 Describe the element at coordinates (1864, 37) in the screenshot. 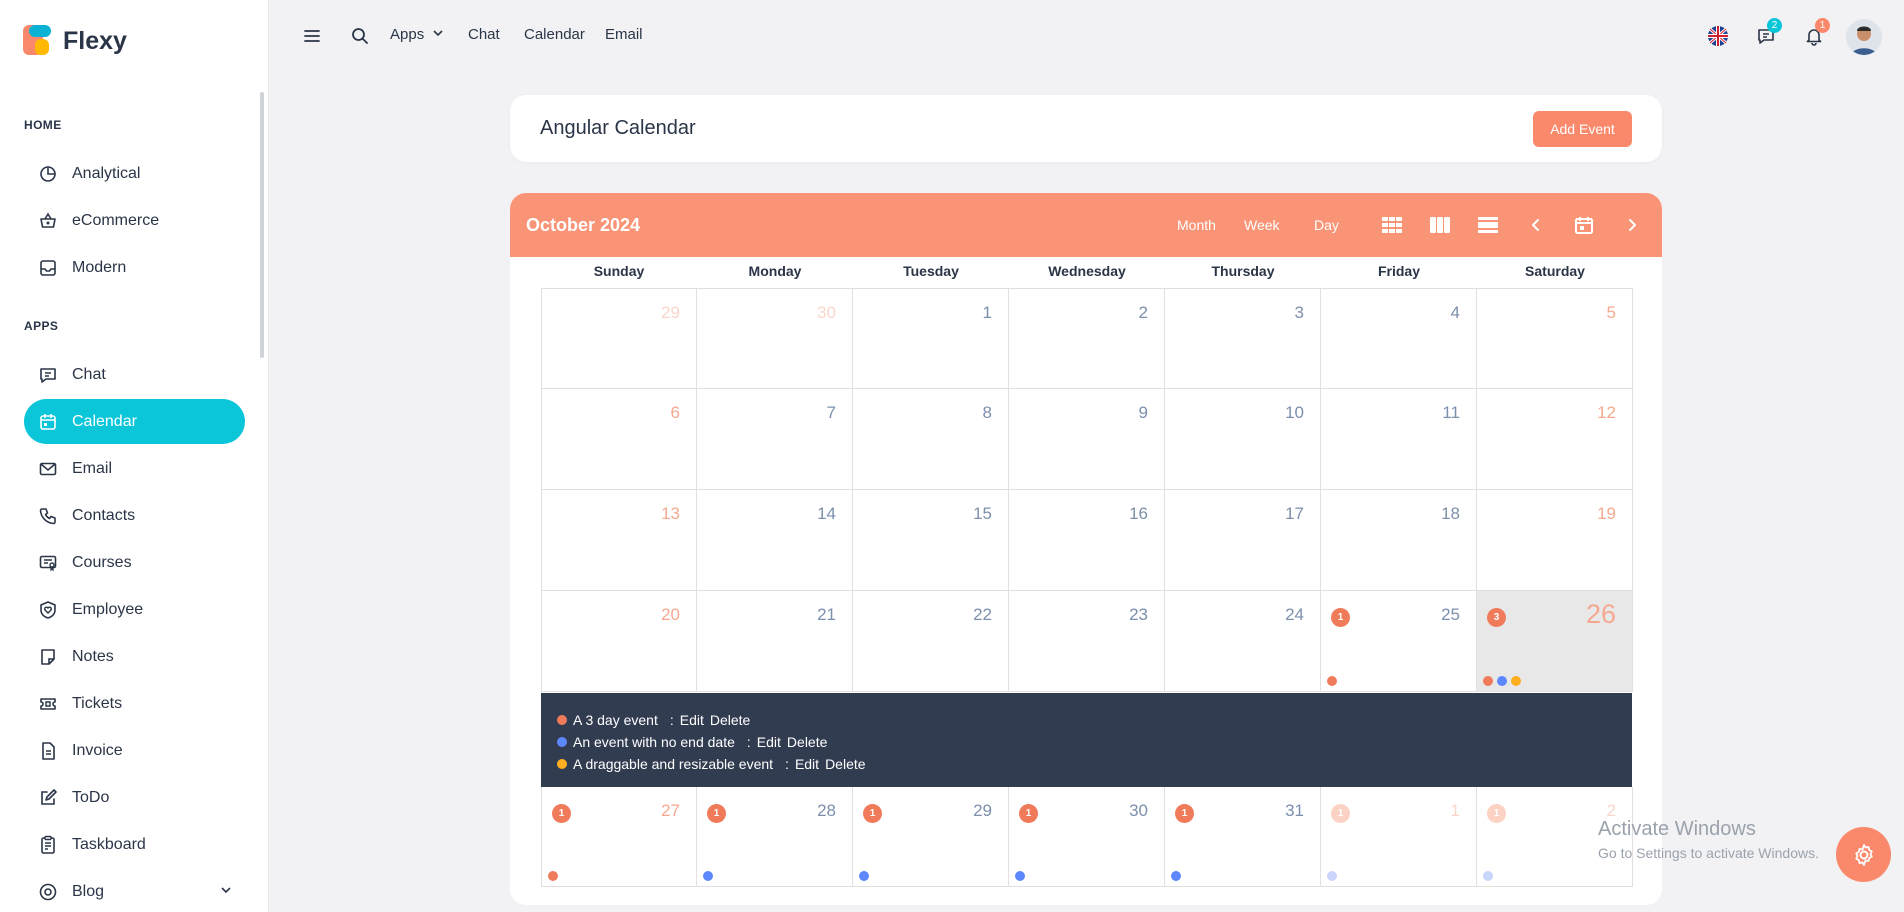

I see `user-avatar` at that location.